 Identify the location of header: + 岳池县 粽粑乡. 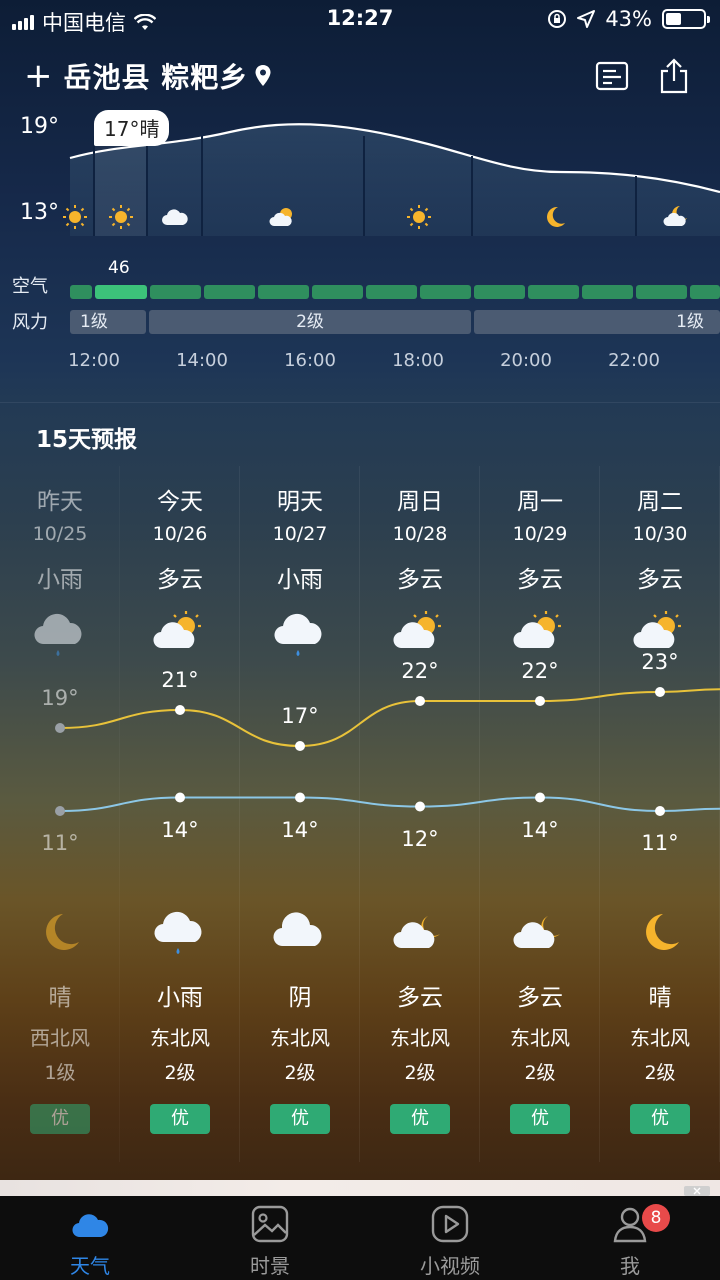
(360, 78).